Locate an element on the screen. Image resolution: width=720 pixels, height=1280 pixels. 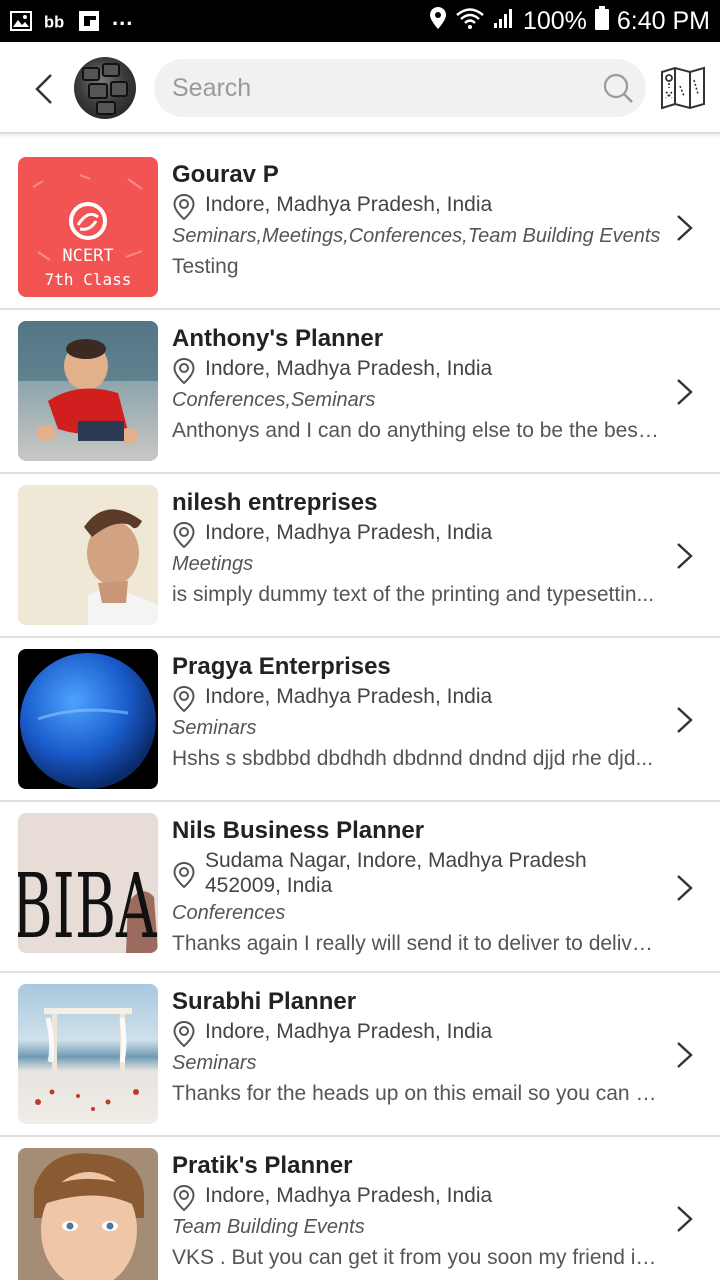
planner-thumbnail: BIBA is located at coordinates (88, 883).